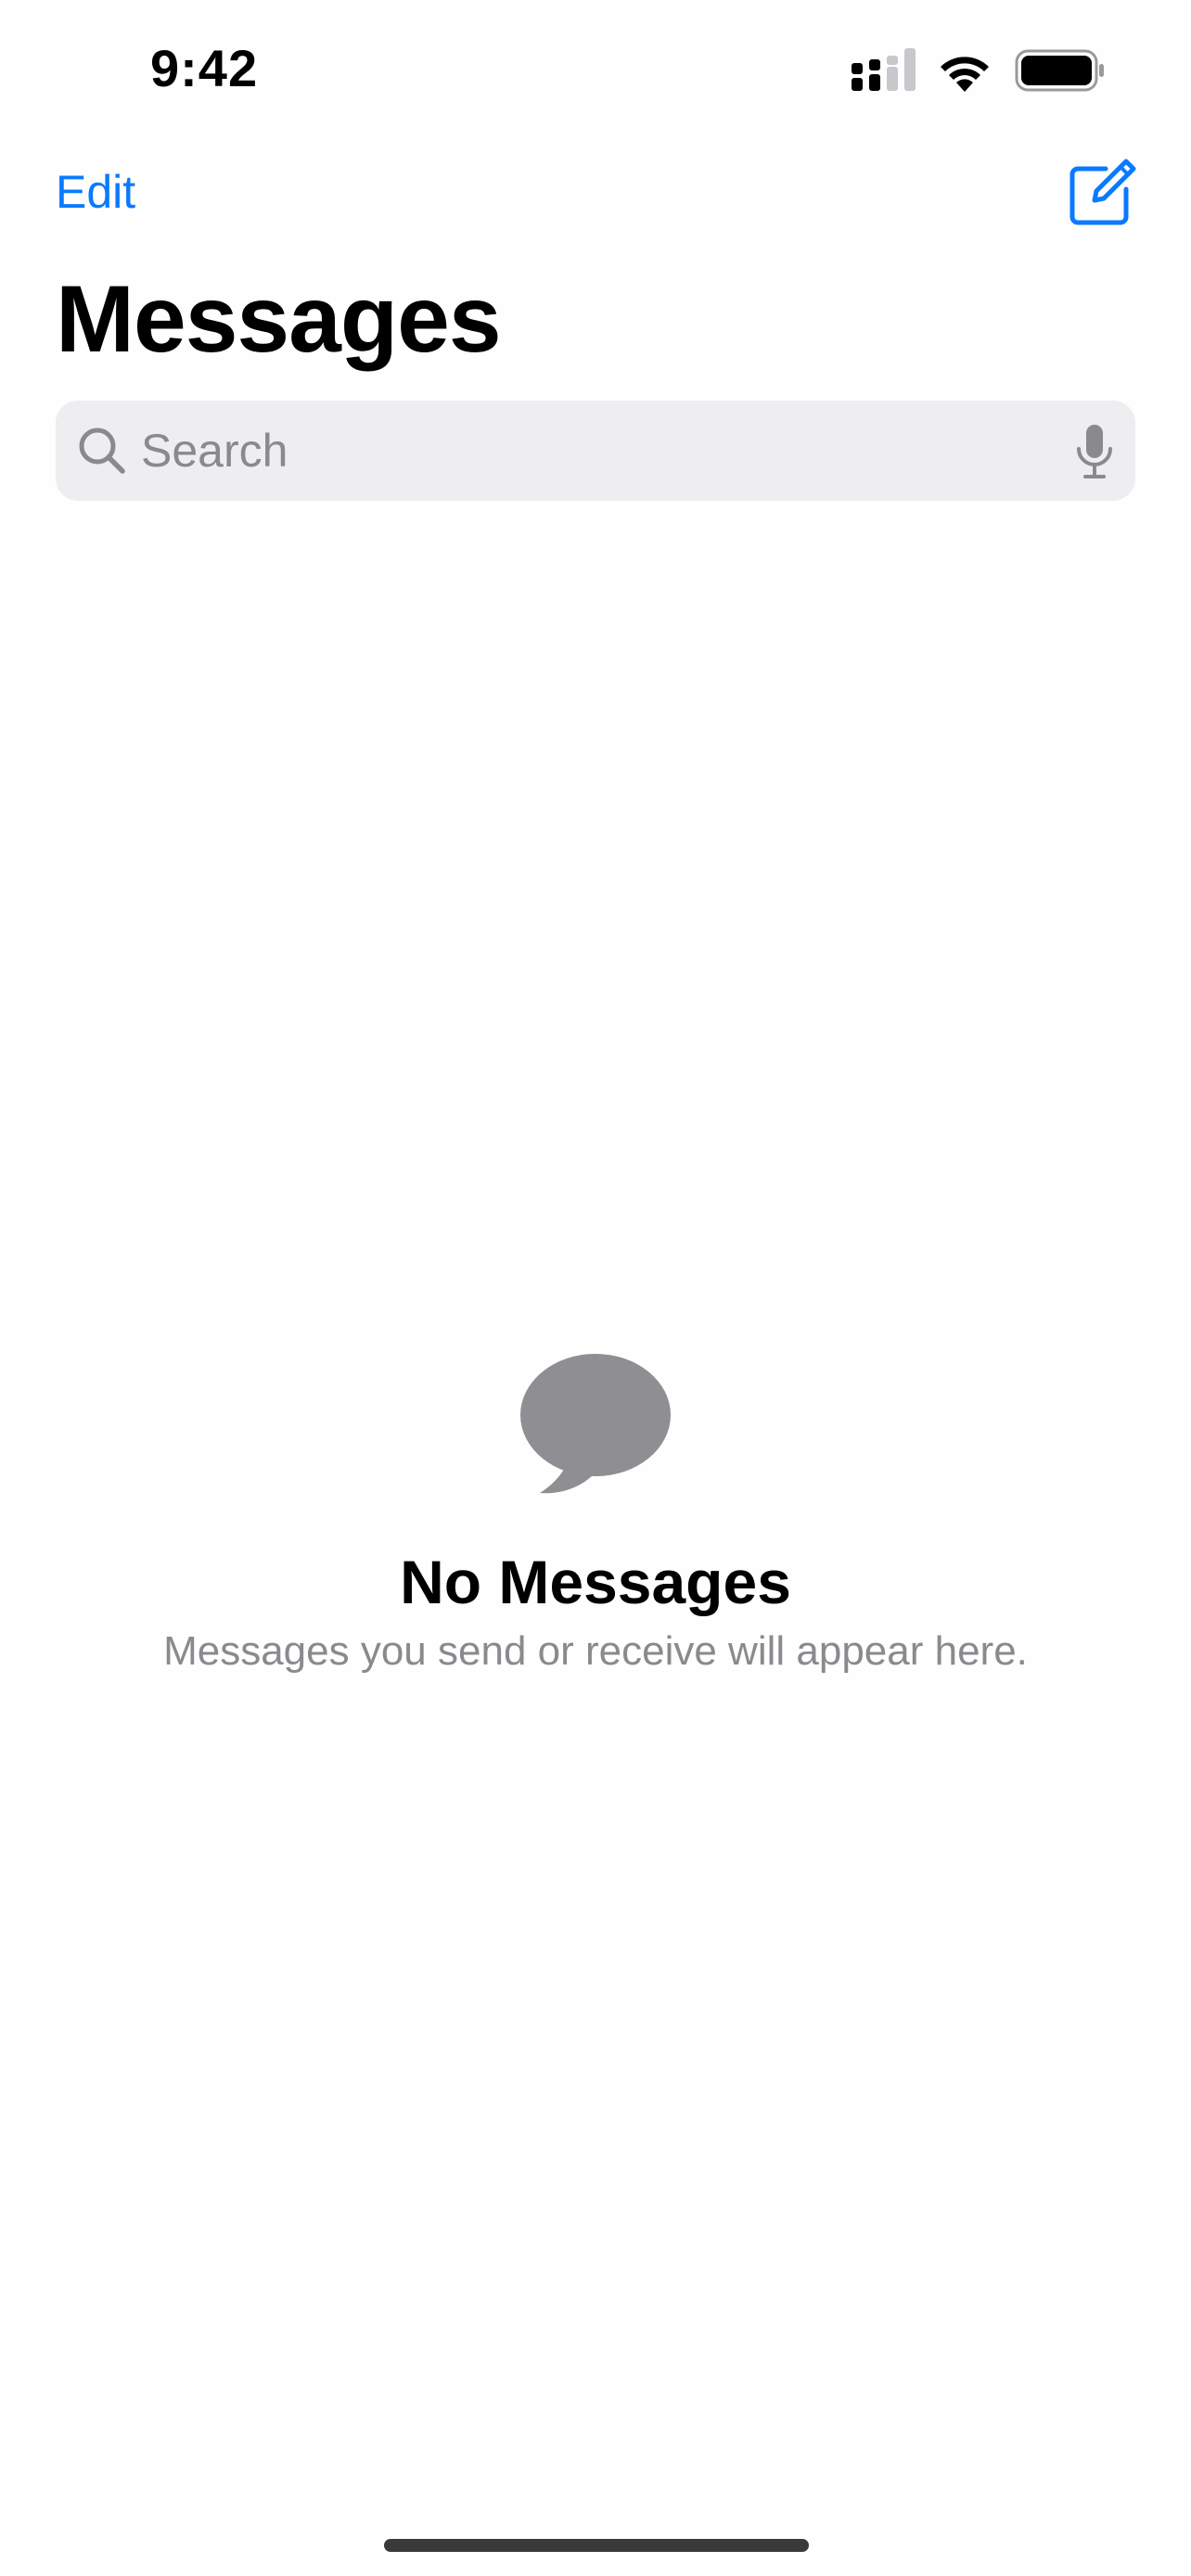  Describe the element at coordinates (884, 69) in the screenshot. I see `cellular-signal-icon` at that location.